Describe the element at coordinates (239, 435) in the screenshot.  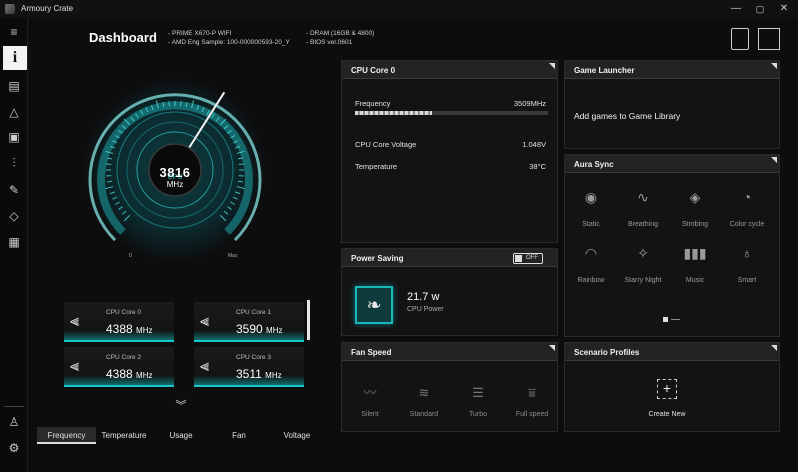
I see `tab-fan: Fan` at that location.